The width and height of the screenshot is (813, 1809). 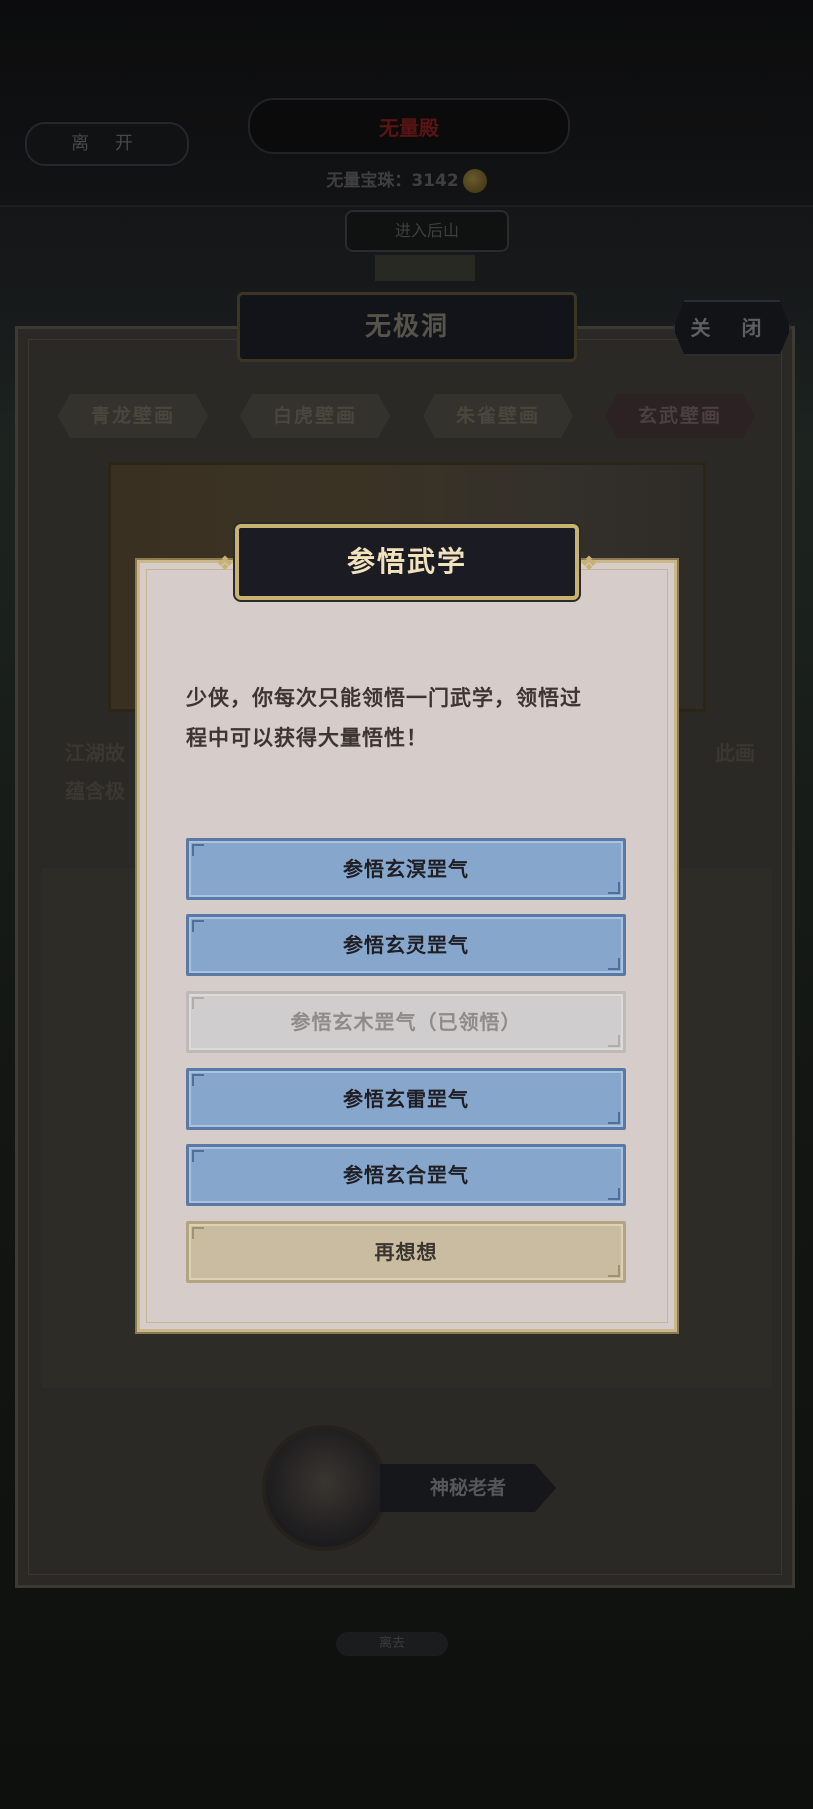 What do you see at coordinates (369, 181) in the screenshot?
I see `pearls-label: 无量宝珠：` at bounding box center [369, 181].